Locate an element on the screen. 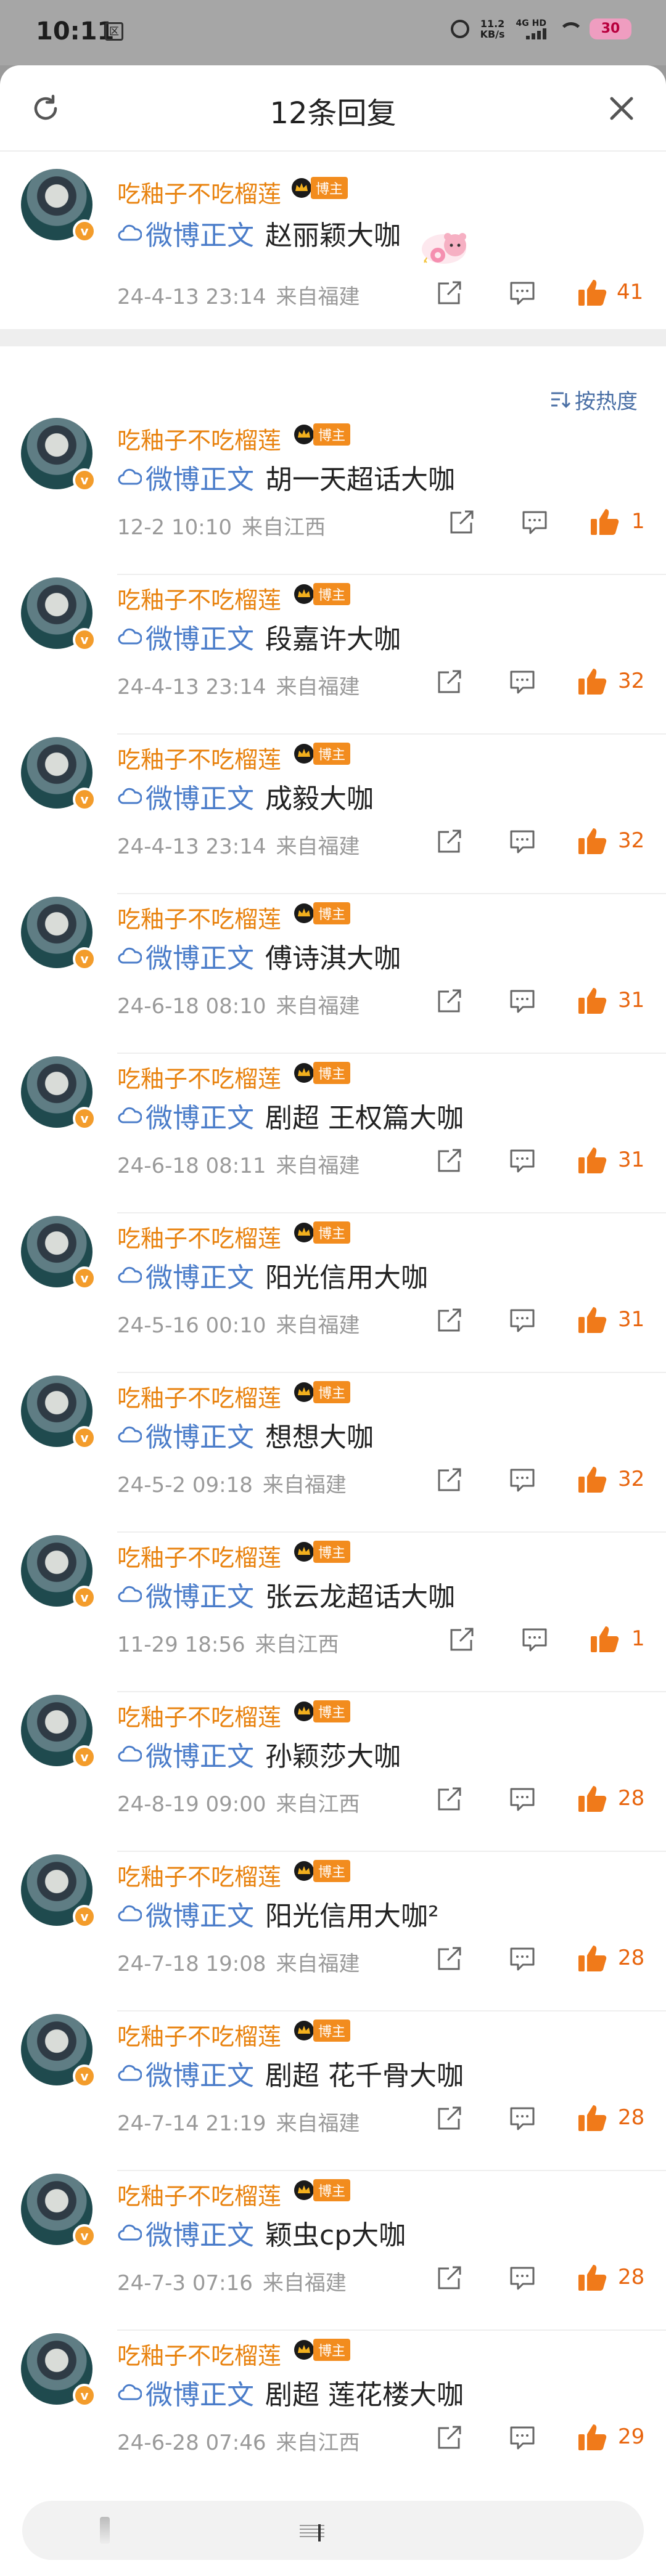  reply-time: 12-2 10:10 is located at coordinates (174, 527).